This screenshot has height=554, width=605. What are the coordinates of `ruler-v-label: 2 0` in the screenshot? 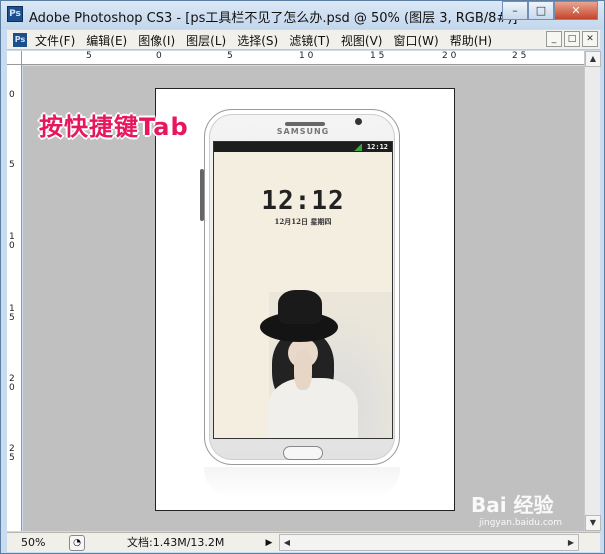 It's located at (12, 383).